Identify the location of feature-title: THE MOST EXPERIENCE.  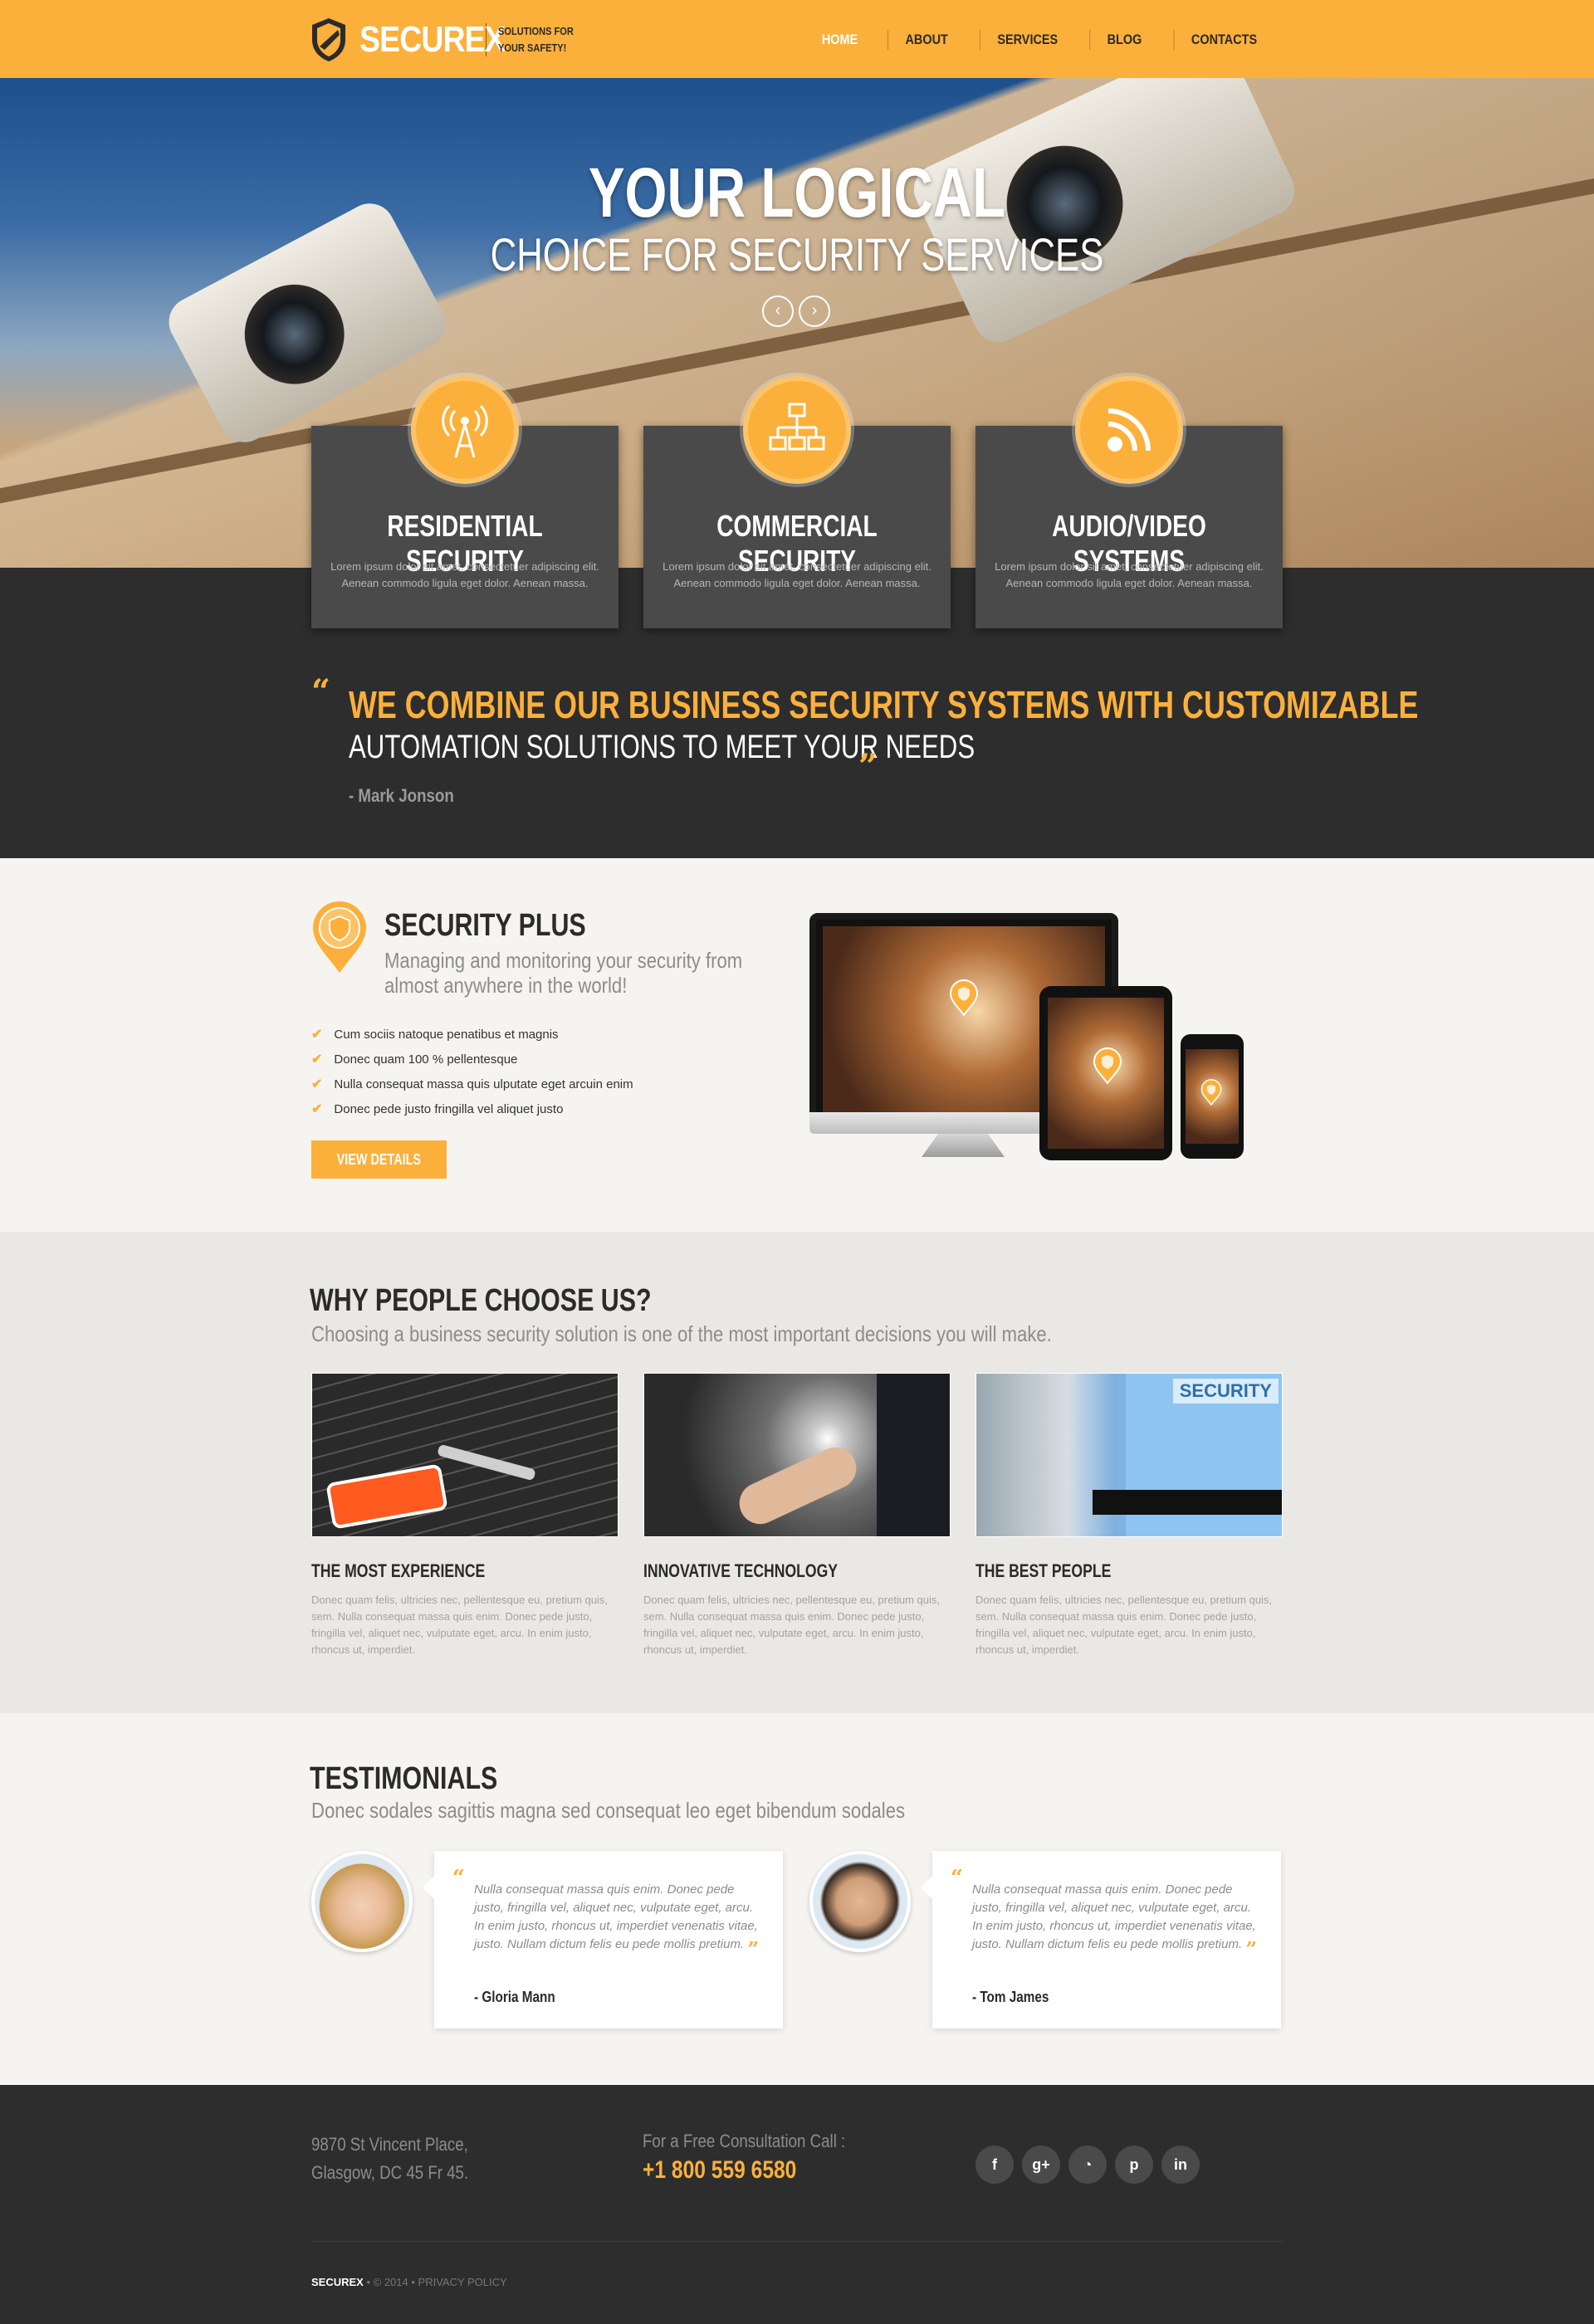
(398, 1570).